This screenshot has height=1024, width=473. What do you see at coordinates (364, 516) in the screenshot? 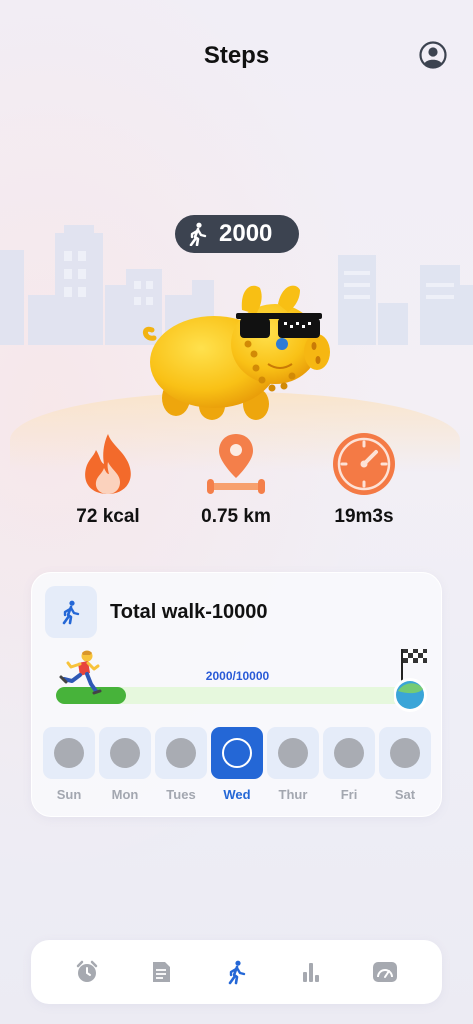
I see `duration-value: 19m3s` at bounding box center [364, 516].